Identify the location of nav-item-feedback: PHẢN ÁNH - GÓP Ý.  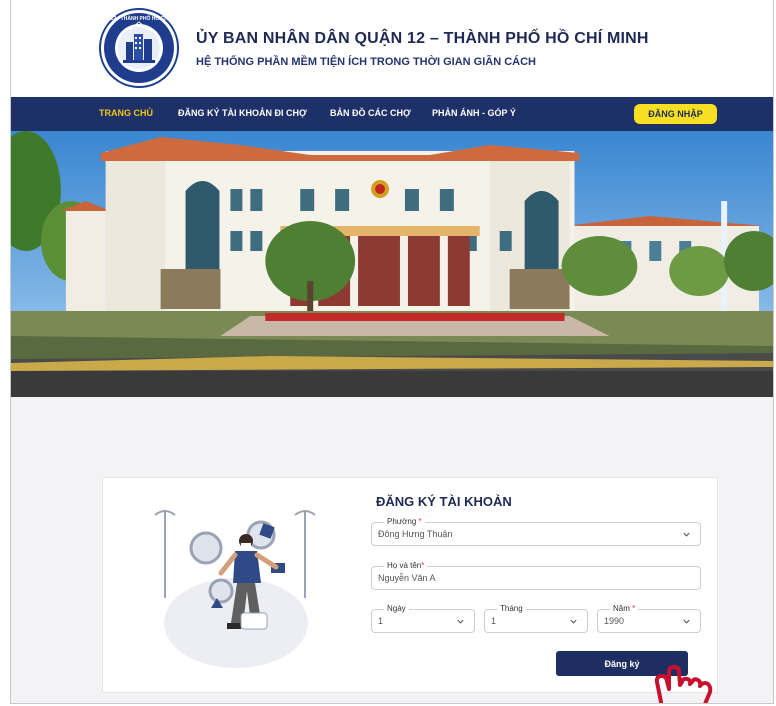
(474, 113).